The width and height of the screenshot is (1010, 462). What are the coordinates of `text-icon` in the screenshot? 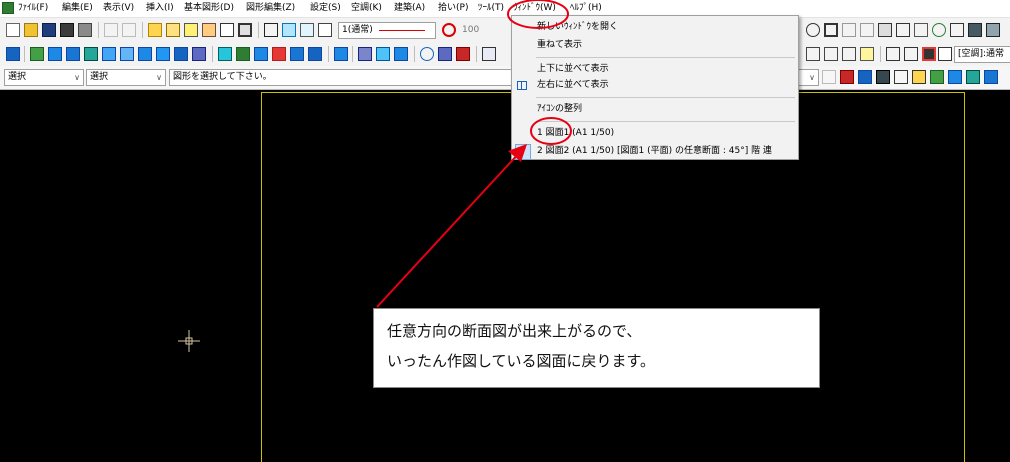 It's located at (489, 54).